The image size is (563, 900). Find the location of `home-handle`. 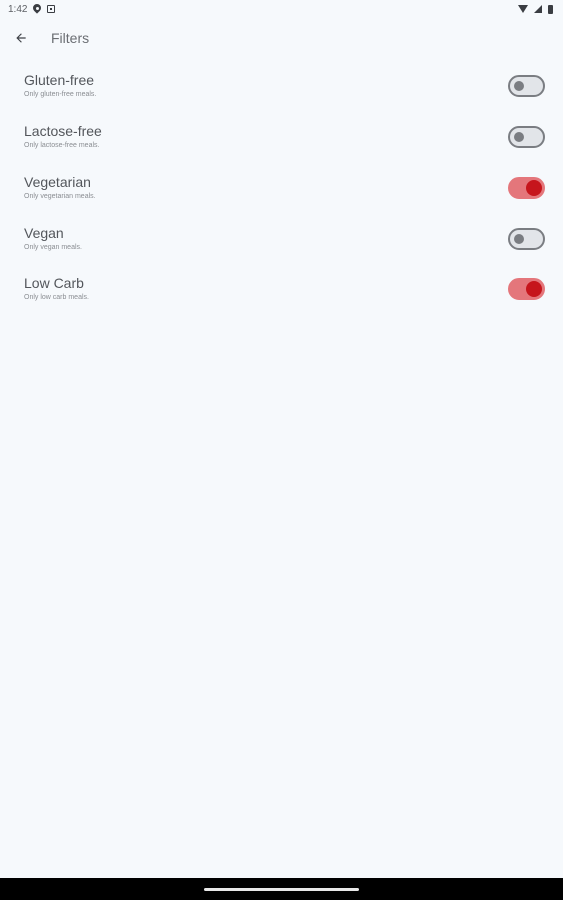

home-handle is located at coordinates (281, 889).